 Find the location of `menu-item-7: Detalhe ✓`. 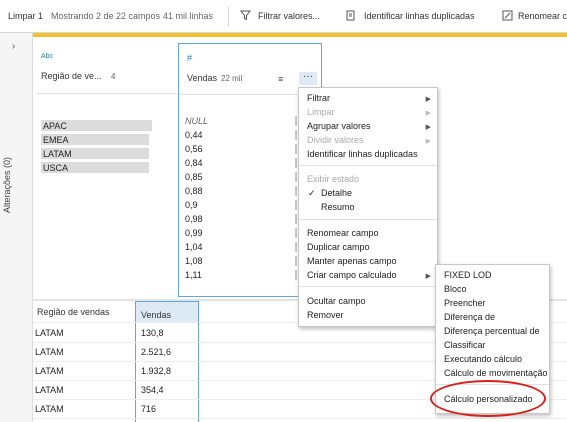

menu-item-7: Detalhe ✓ is located at coordinates (368, 194).